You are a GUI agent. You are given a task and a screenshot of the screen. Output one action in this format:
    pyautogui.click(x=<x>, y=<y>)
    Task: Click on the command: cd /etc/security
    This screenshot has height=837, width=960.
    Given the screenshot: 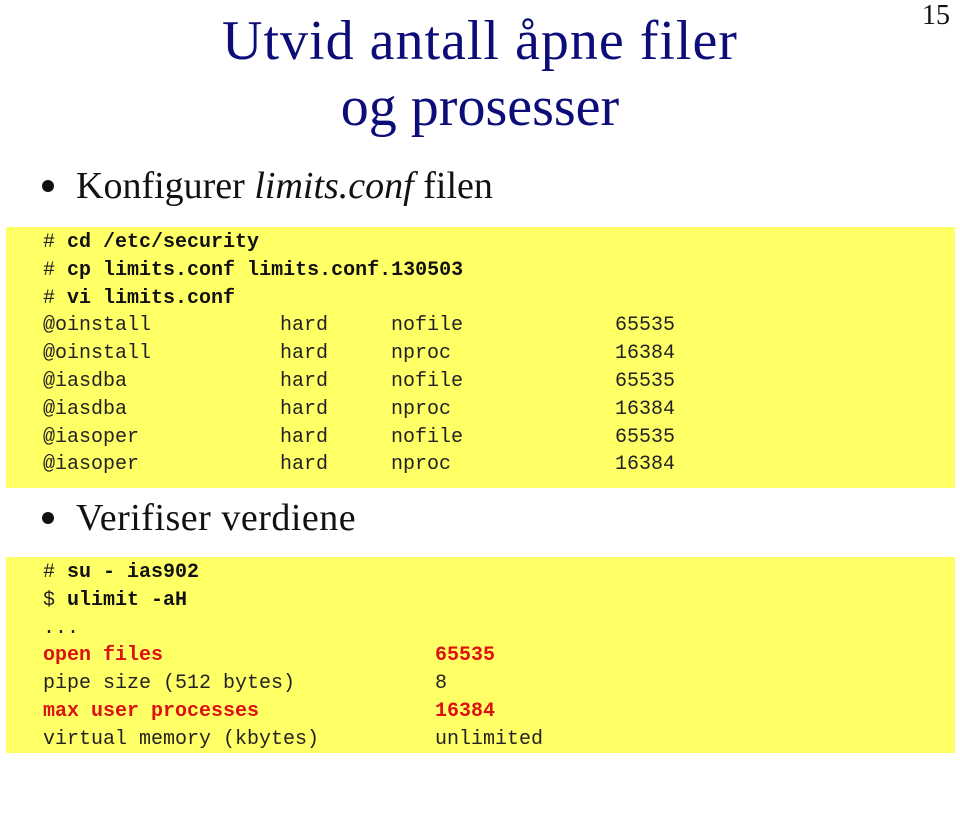 What is the action you would take?
    pyautogui.click(x=163, y=242)
    